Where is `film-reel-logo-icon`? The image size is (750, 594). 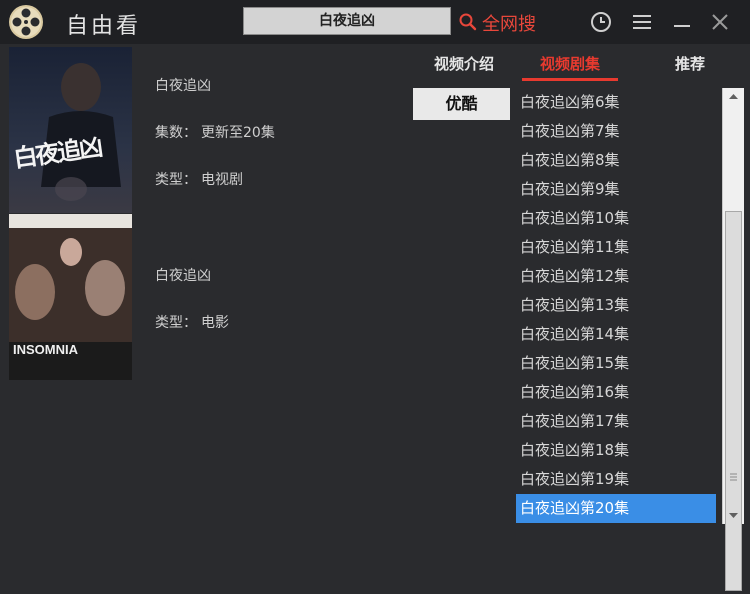
film-reel-logo-icon is located at coordinates (26, 22).